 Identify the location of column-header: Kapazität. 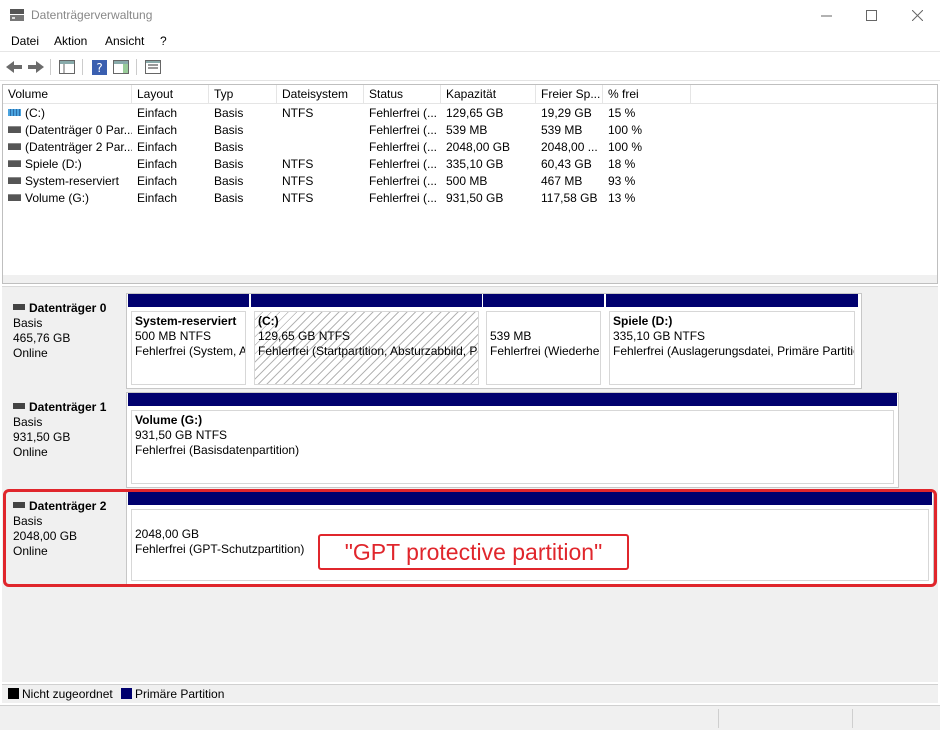
(488, 94).